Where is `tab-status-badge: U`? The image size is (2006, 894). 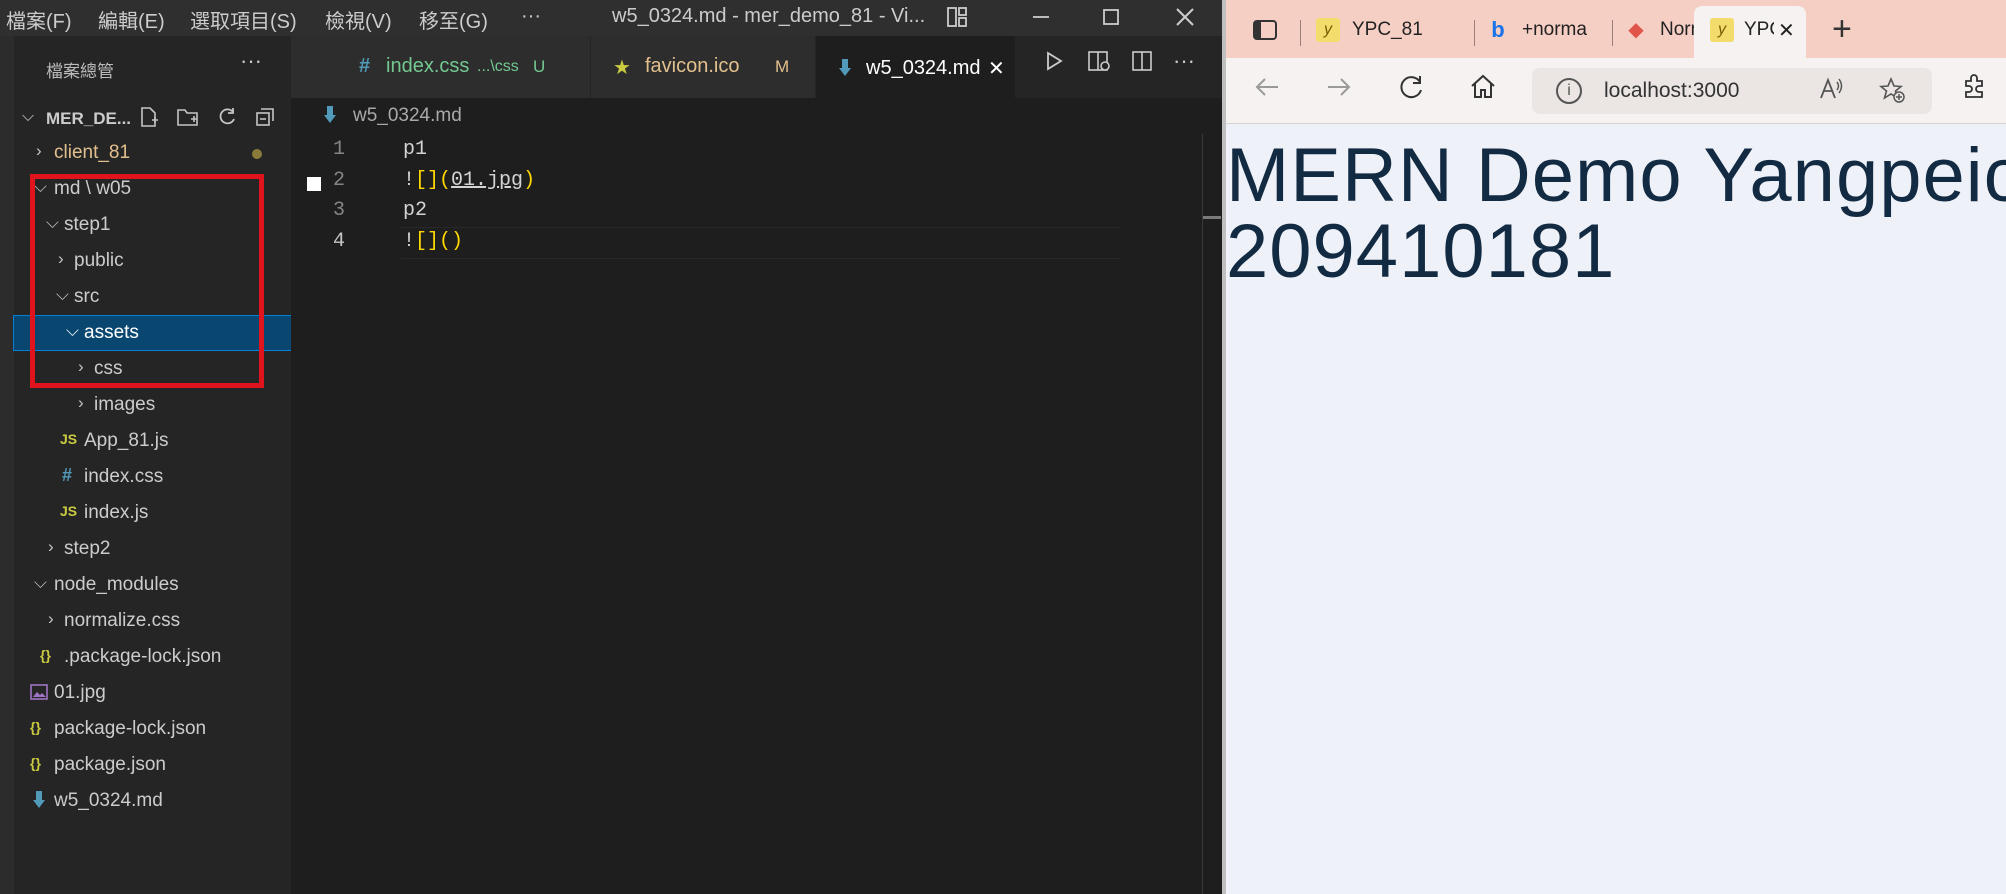 tab-status-badge: U is located at coordinates (539, 66).